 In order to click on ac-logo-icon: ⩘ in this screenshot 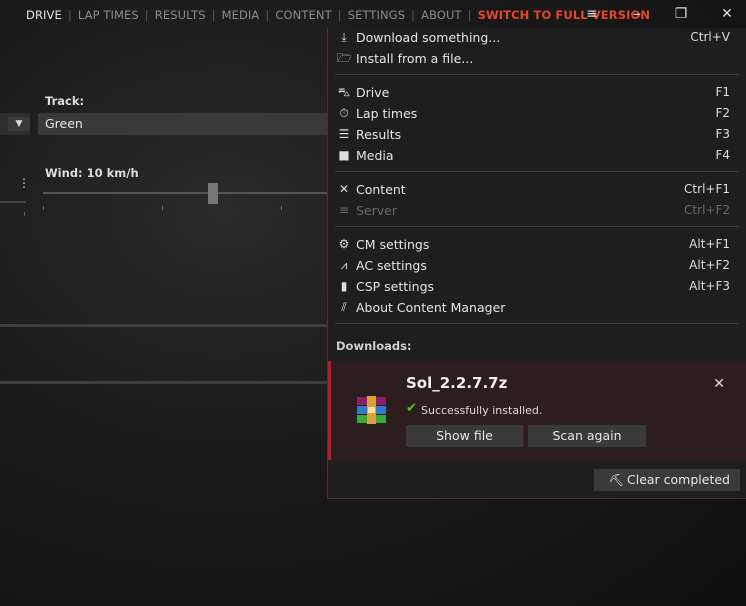, I will do `click(344, 265)`.